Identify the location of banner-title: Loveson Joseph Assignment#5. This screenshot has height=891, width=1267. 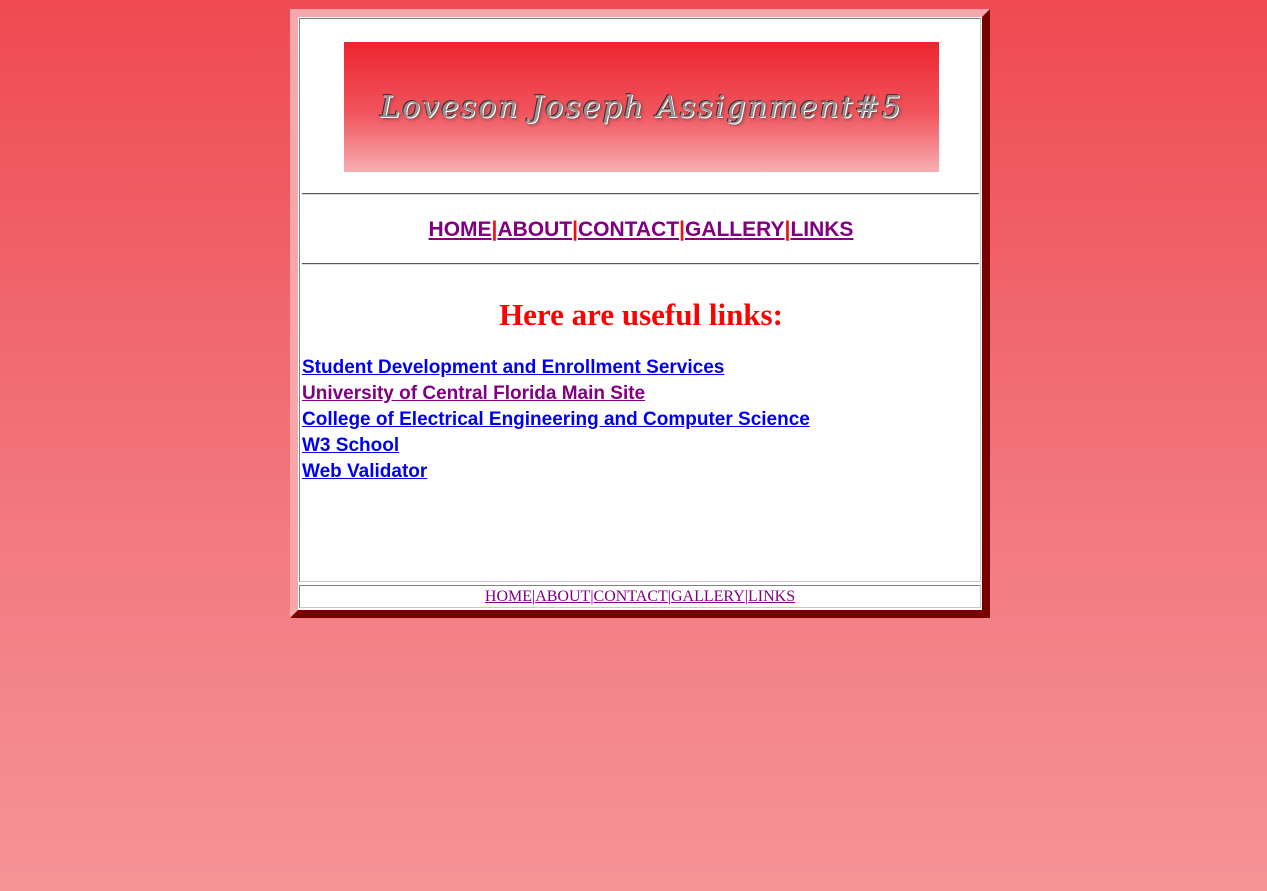
(641, 107).